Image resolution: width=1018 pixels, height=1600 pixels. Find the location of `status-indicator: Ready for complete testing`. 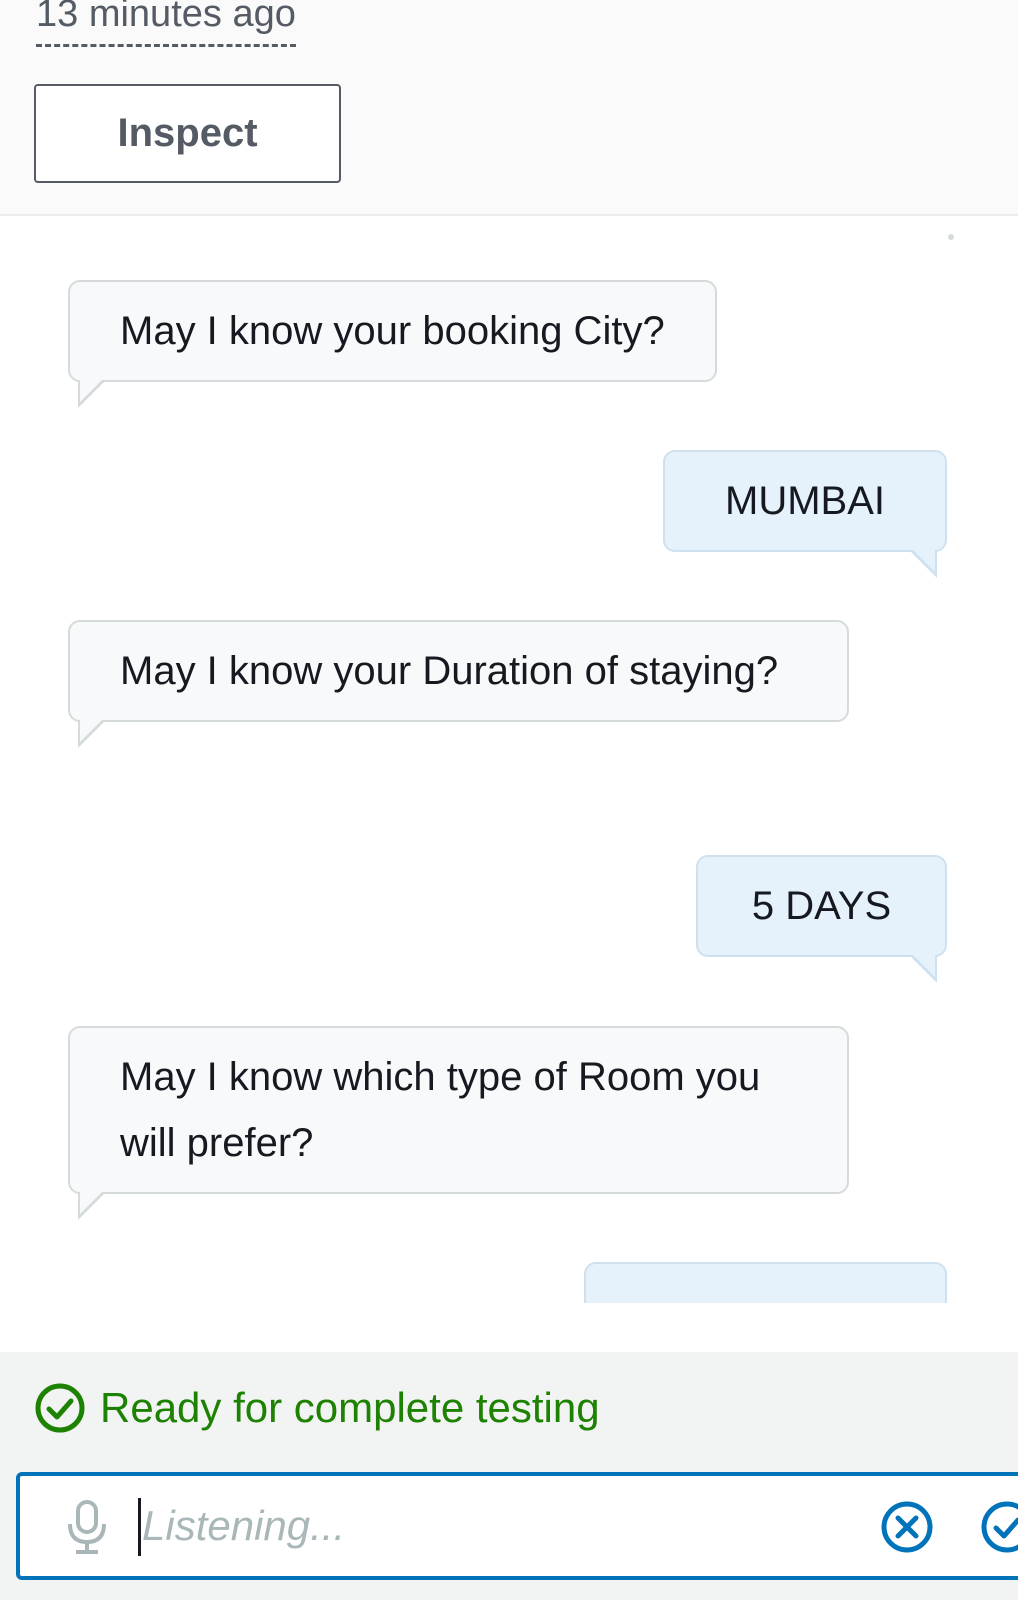

status-indicator: Ready for complete testing is located at coordinates (317, 1408).